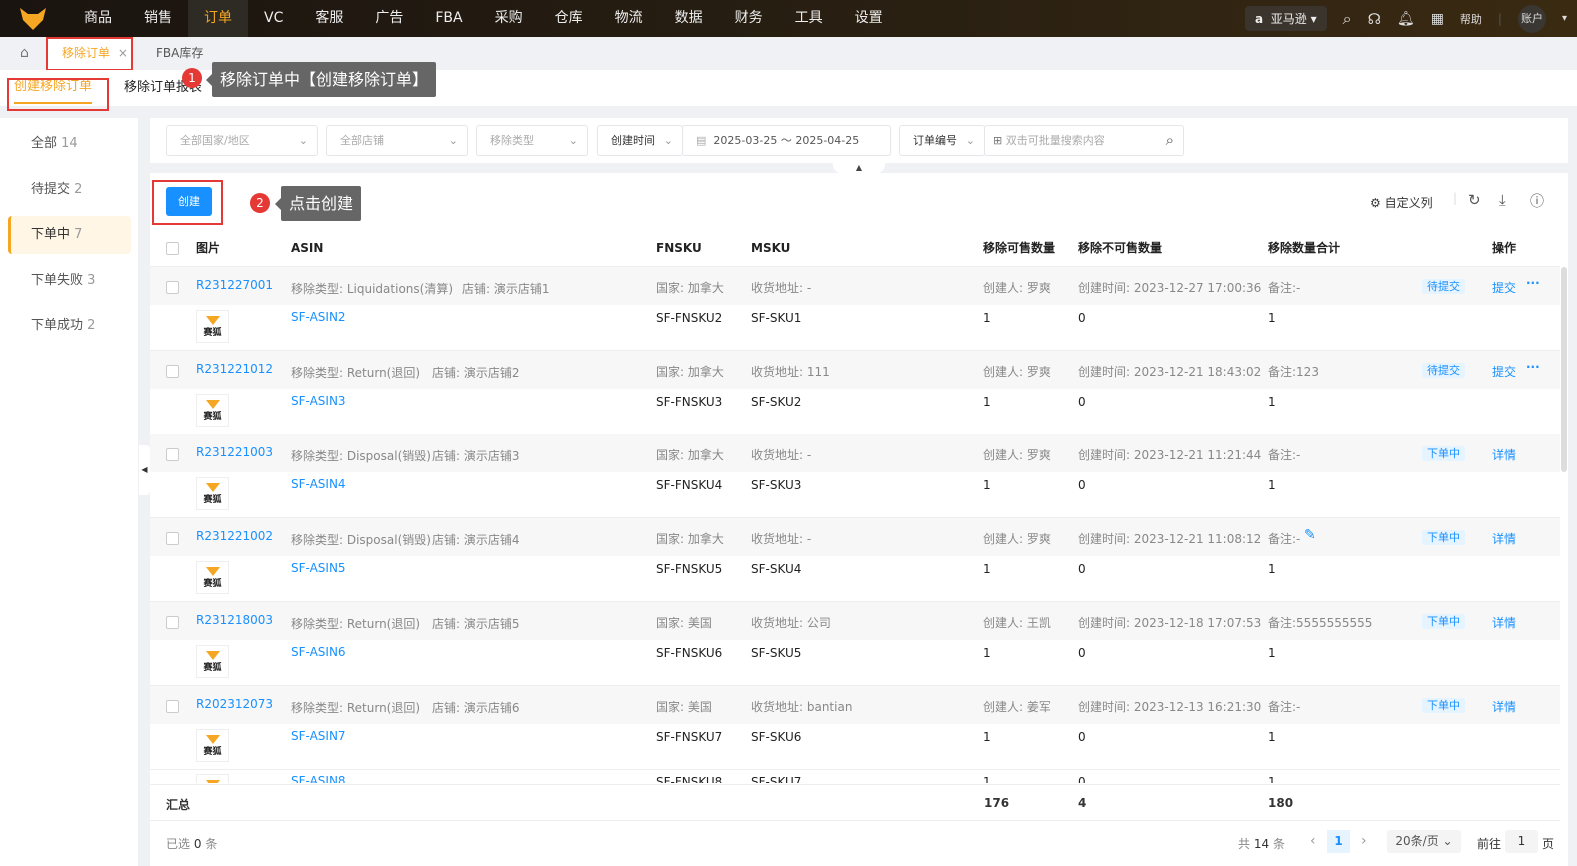  Describe the element at coordinates (234, 369) in the screenshot. I see `order-id-link: R231221012` at that location.